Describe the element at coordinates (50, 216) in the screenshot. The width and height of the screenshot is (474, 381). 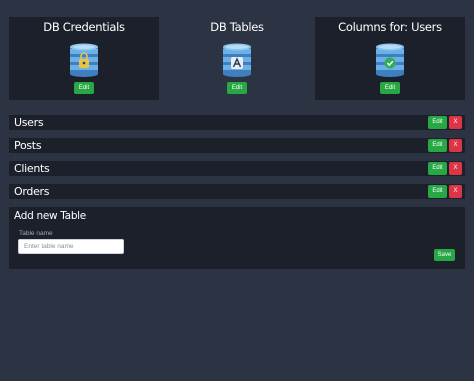
I see `add-table-title: Add new Table` at that location.